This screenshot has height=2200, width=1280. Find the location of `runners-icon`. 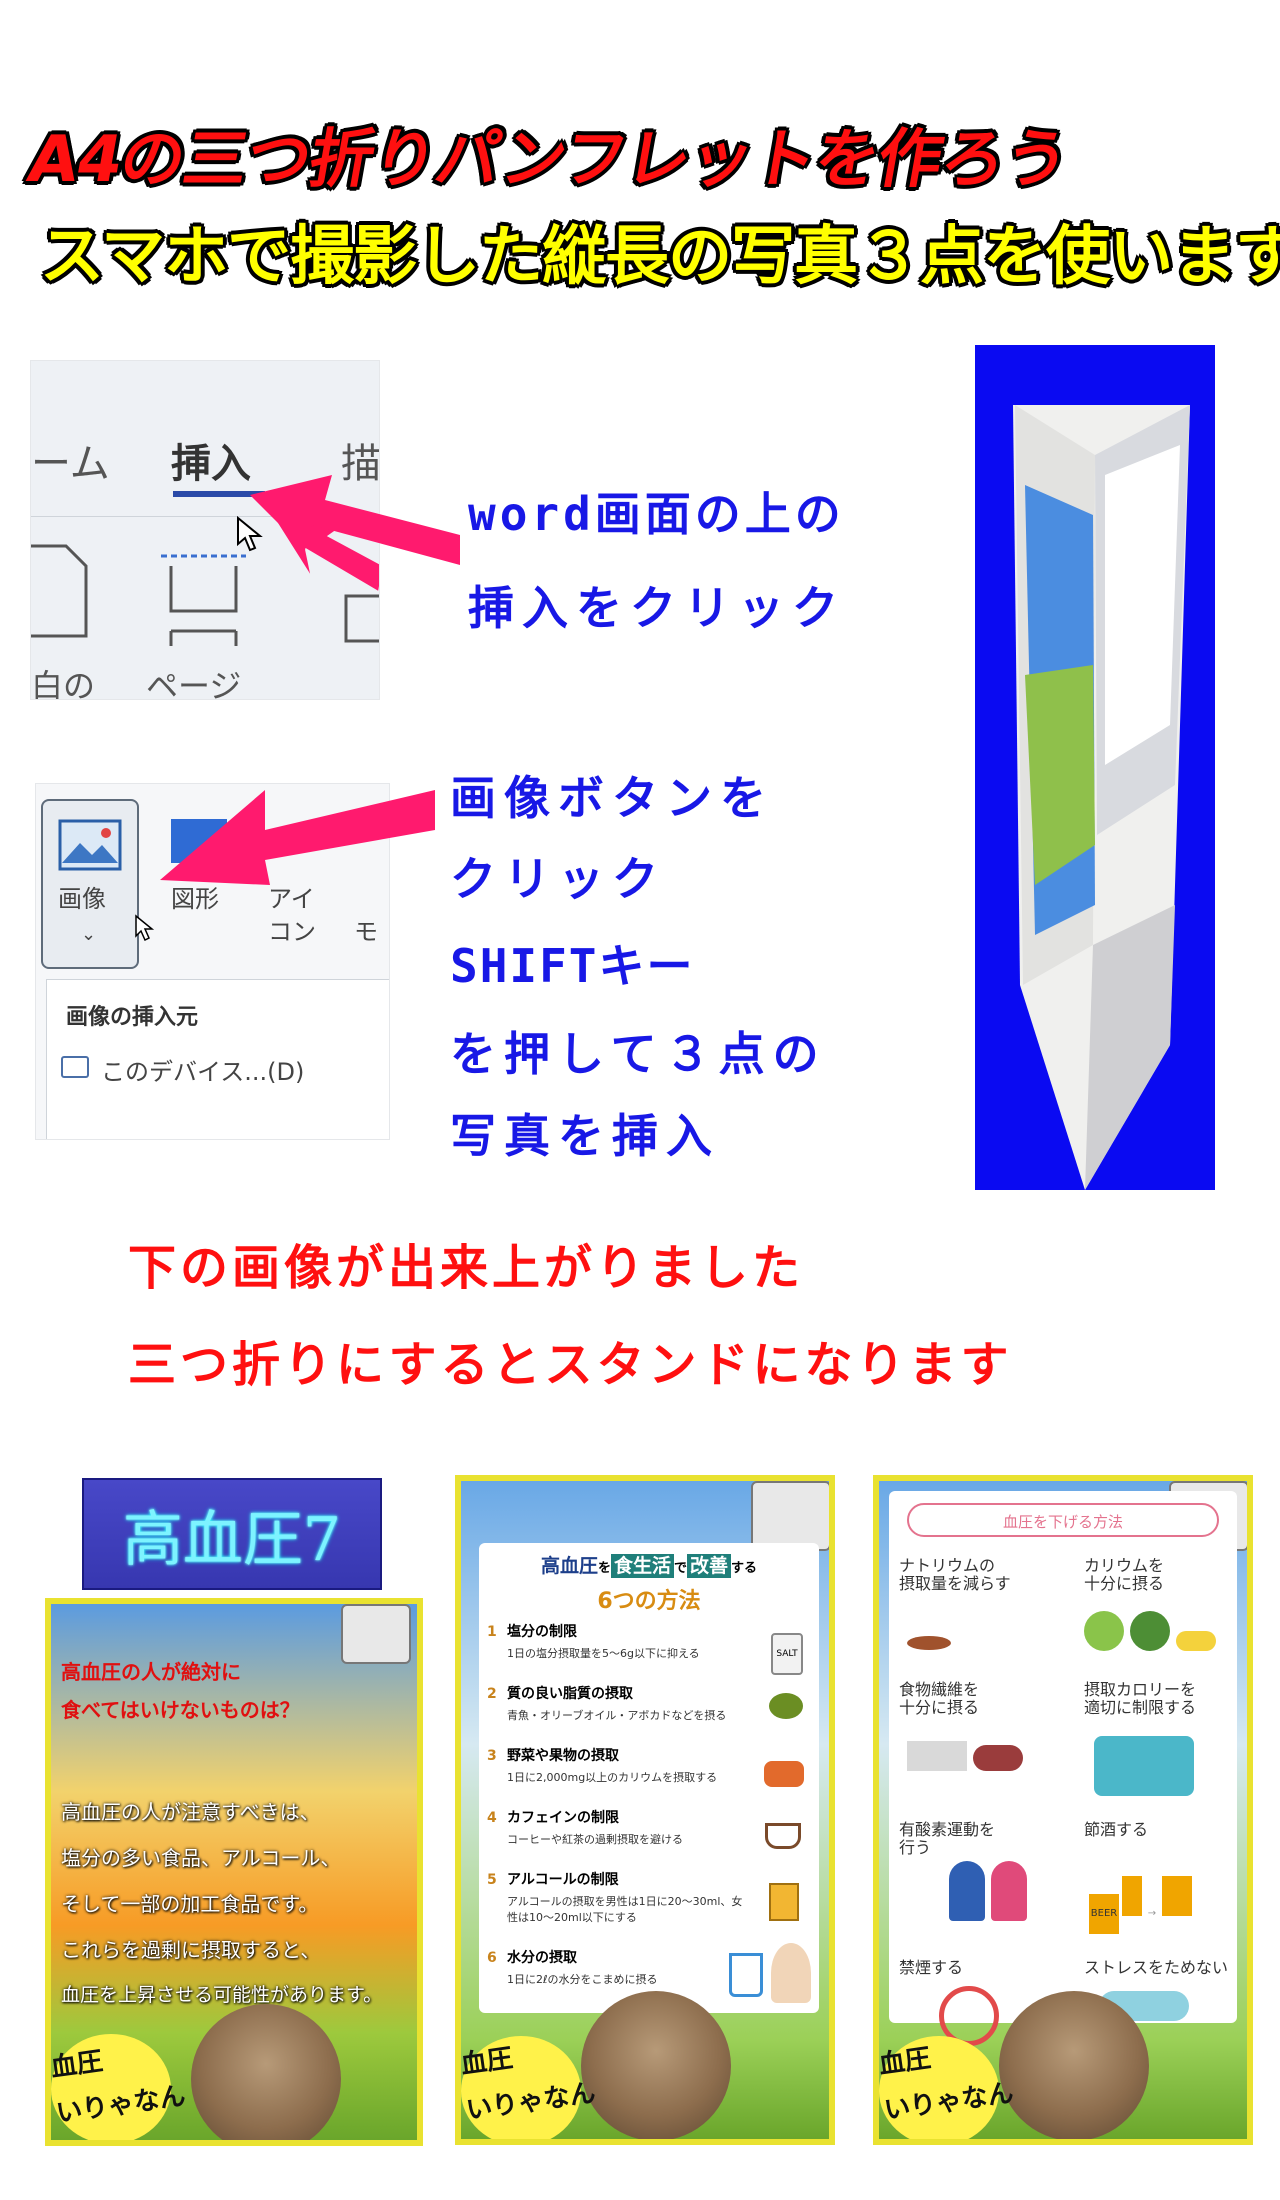

runners-icon is located at coordinates (994, 1896).